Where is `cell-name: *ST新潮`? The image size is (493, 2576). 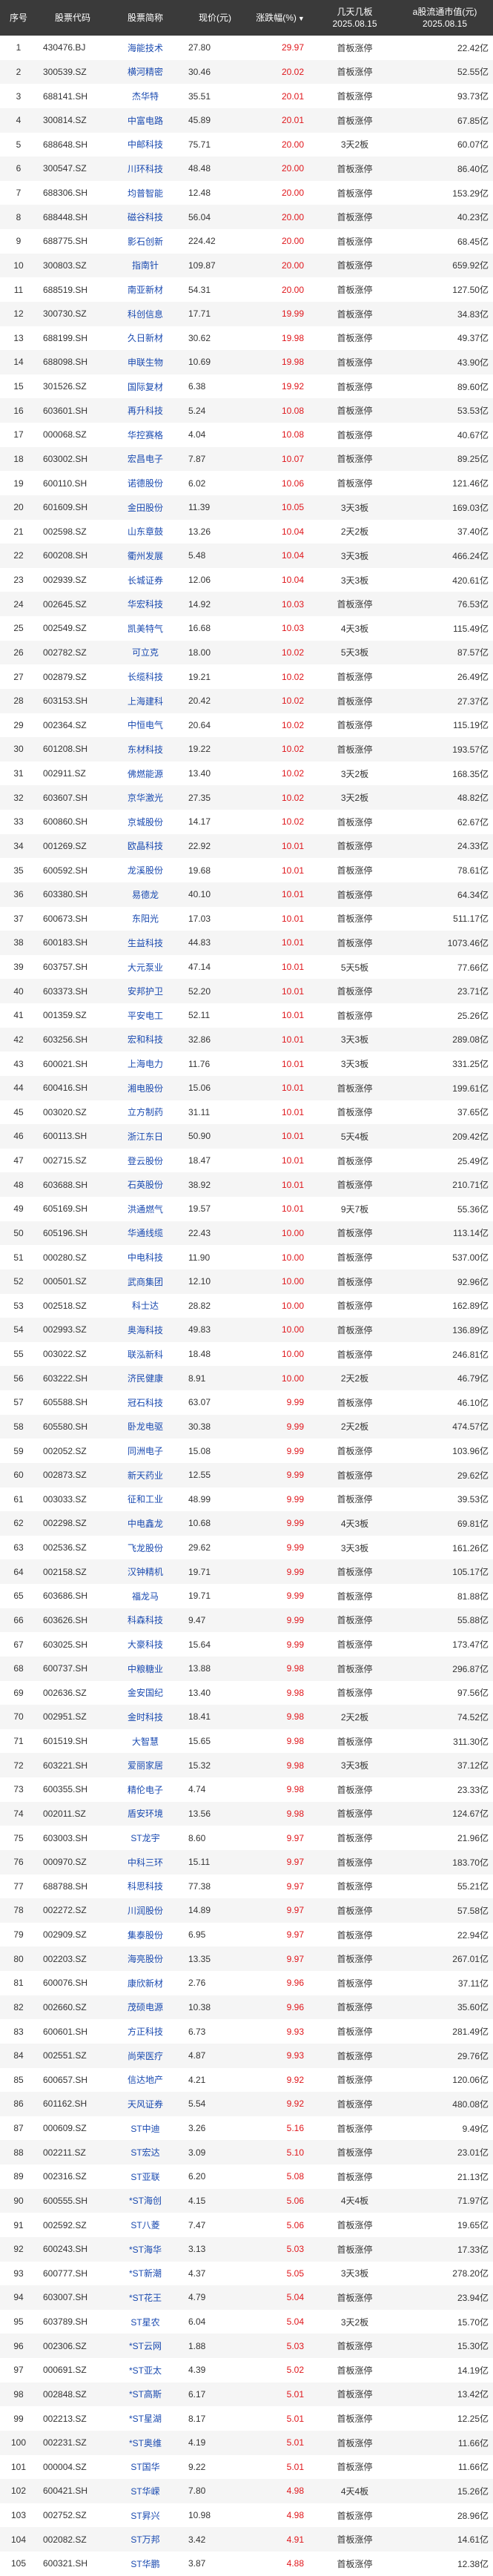
cell-name: *ST新潮 is located at coordinates (145, 2273).